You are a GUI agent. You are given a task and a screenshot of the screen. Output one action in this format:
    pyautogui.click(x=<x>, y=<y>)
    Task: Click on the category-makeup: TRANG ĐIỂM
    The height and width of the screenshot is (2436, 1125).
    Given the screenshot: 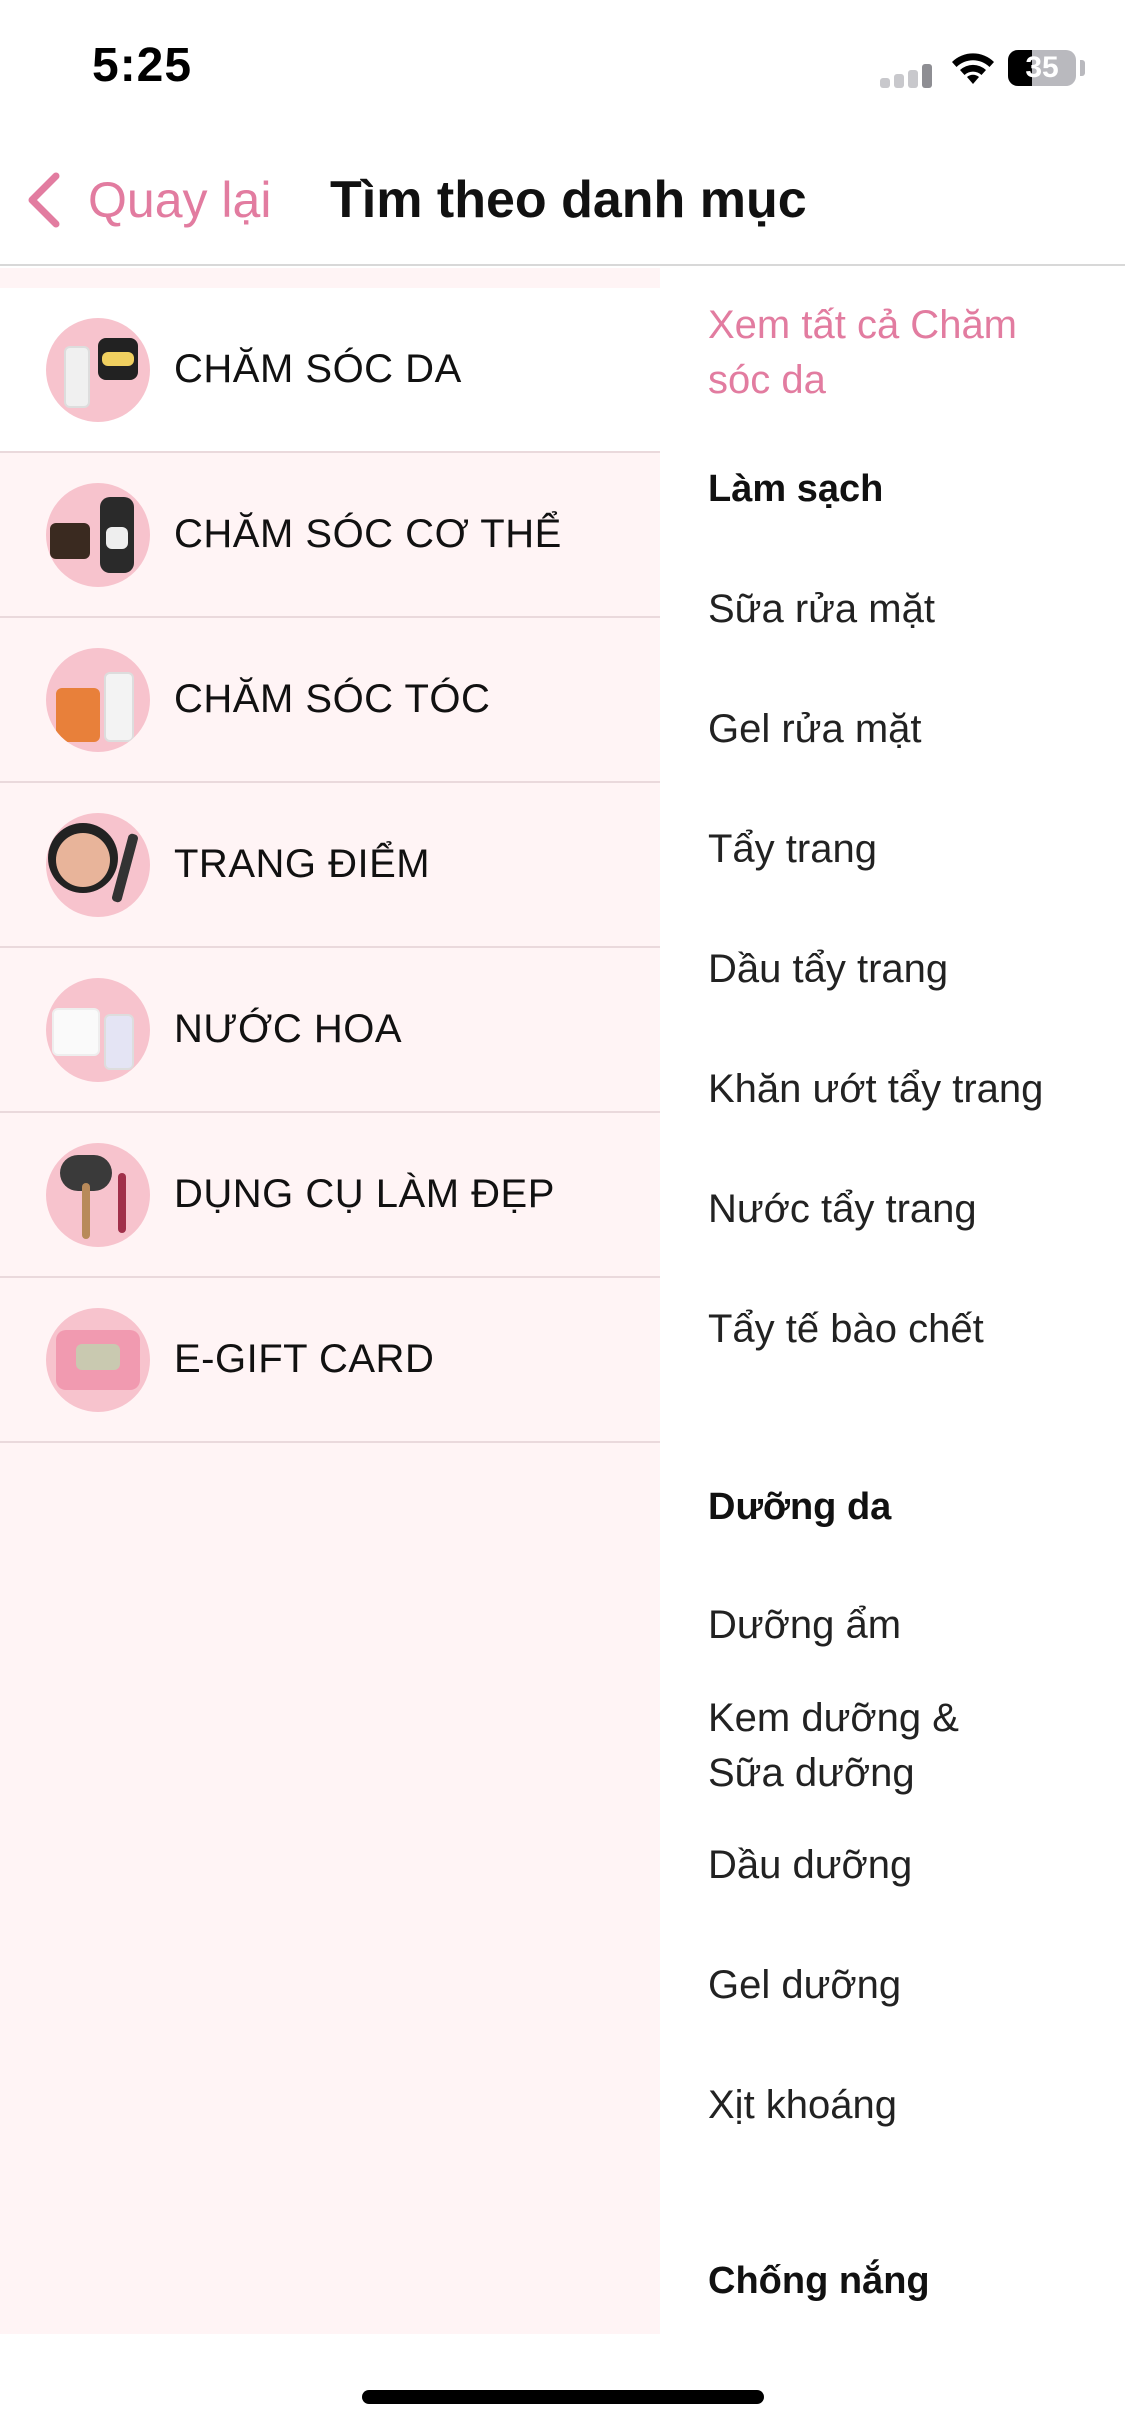 What is the action you would take?
    pyautogui.click(x=330, y=865)
    